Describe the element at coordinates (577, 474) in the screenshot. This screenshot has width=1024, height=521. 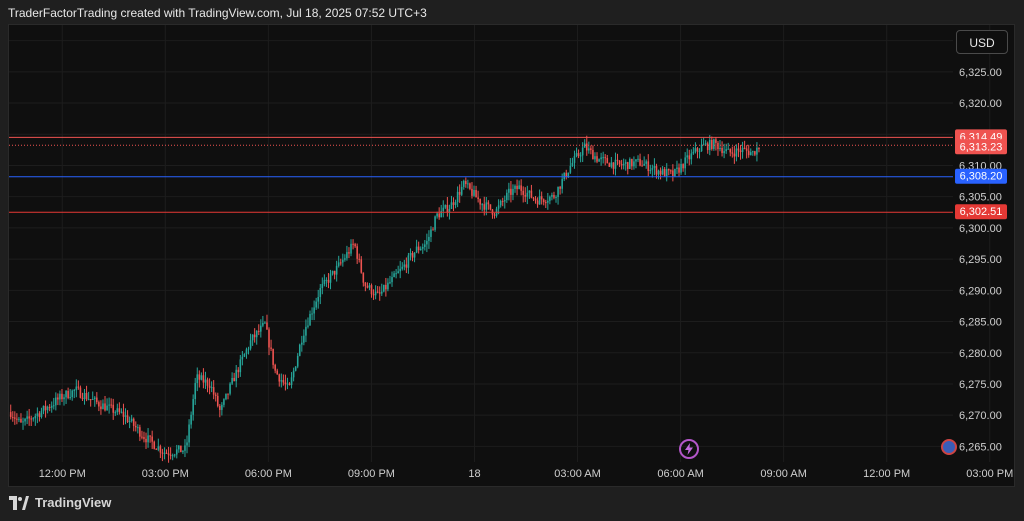
I see `x-axis-tick-label: 03:00 AM` at that location.